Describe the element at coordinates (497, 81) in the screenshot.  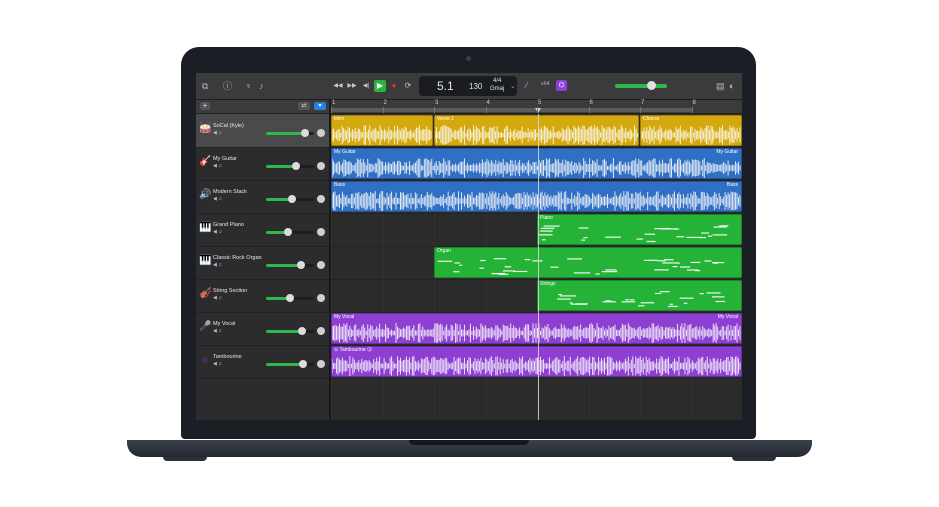
I see `time-signature: 4/4` at that location.